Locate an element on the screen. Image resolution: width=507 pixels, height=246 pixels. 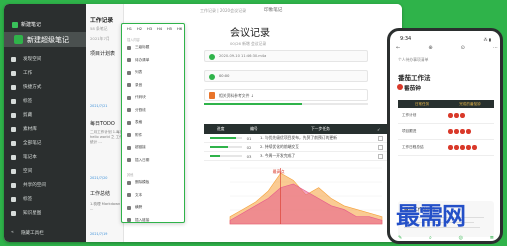
note-count: 58 条笔记 is located at coordinates (99, 28).